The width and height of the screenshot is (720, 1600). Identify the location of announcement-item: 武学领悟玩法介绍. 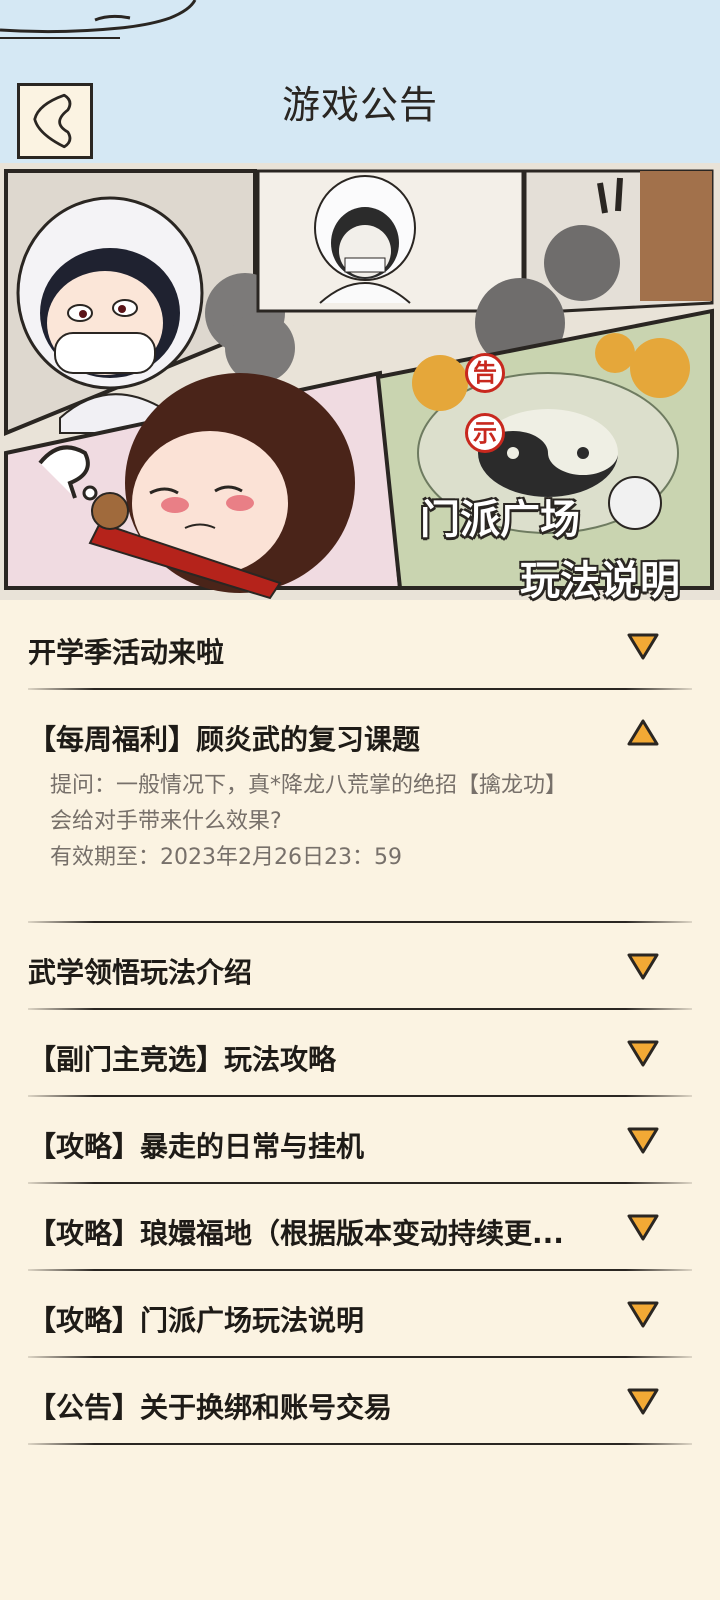
(360, 966).